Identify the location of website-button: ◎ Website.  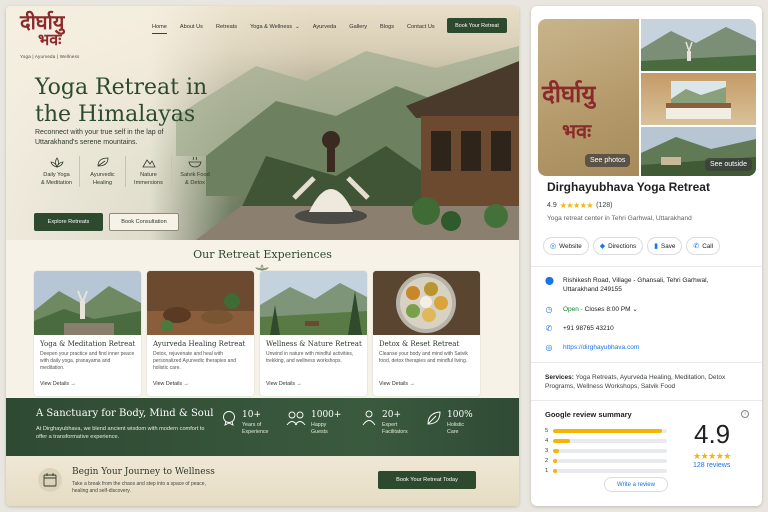
(566, 246).